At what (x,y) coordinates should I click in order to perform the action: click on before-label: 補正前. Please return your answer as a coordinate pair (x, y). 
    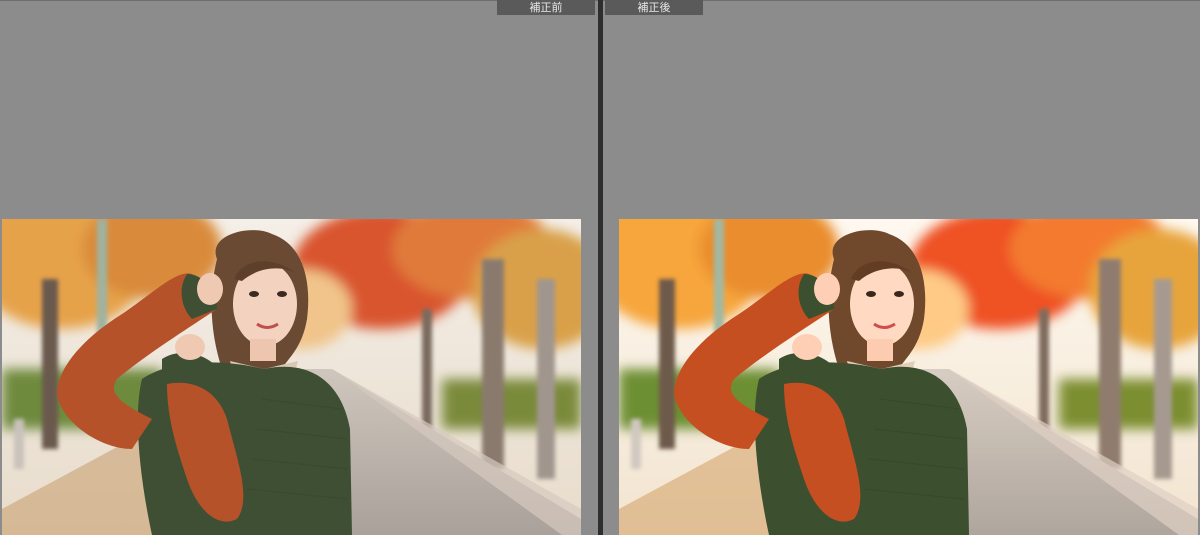
    Looking at the image, I should click on (546, 7).